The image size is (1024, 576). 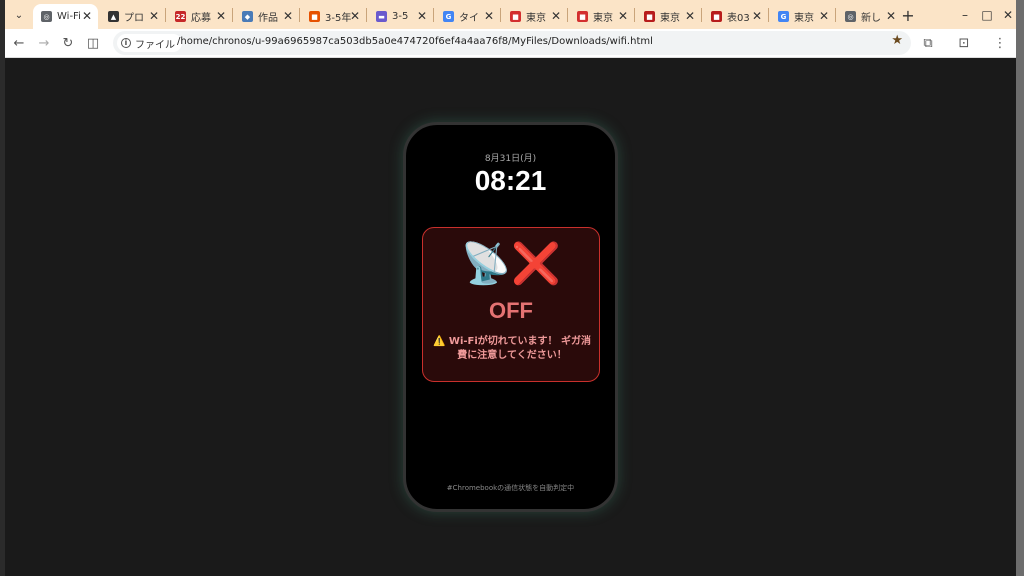 I want to click on wifi-status-card: 📡❌ OFF ⚠️ Wi-Fiが切れています！ ギガ消費に注意してください！, so click(x=511, y=304).